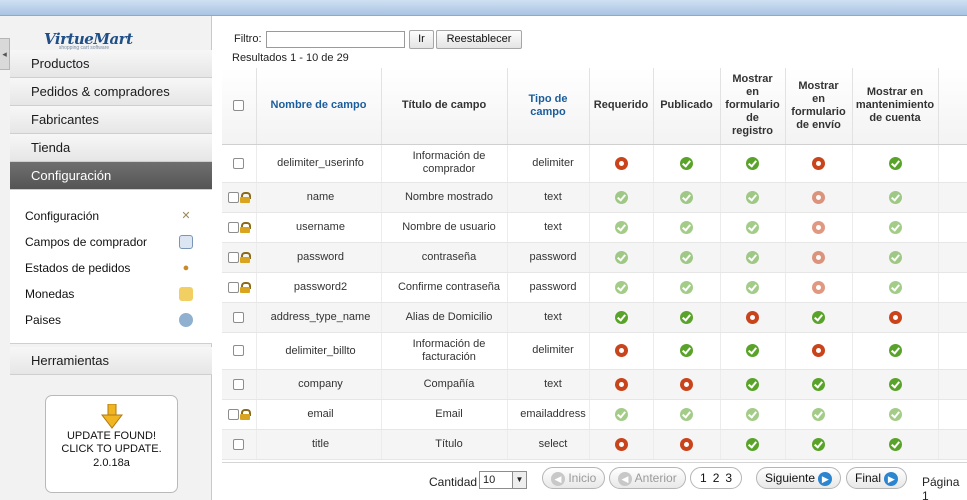 The width and height of the screenshot is (967, 500). What do you see at coordinates (115, 294) in the screenshot?
I see `submenu-item-monedas: Monedas` at bounding box center [115, 294].